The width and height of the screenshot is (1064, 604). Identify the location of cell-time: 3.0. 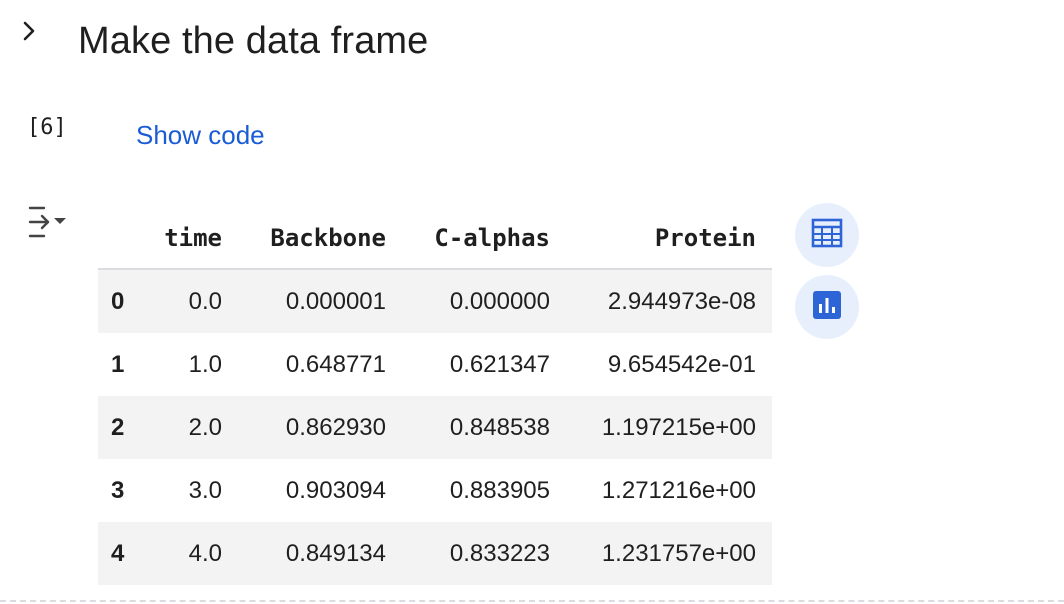
(205, 490).